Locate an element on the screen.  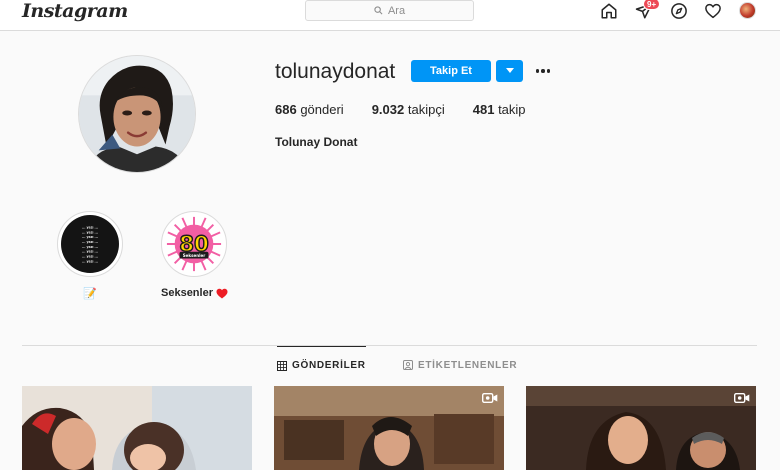
profile-photo is located at coordinates (137, 114).